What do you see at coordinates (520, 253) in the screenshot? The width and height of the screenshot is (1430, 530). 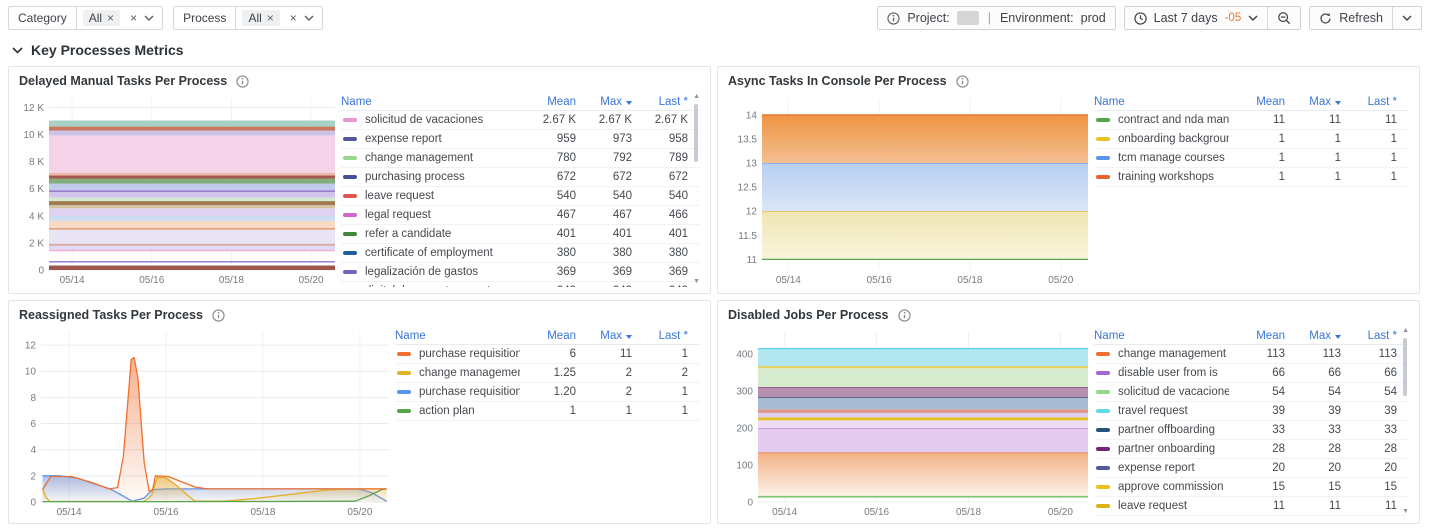 I see `legend-row: certificate of employment 380 380 380` at bounding box center [520, 253].